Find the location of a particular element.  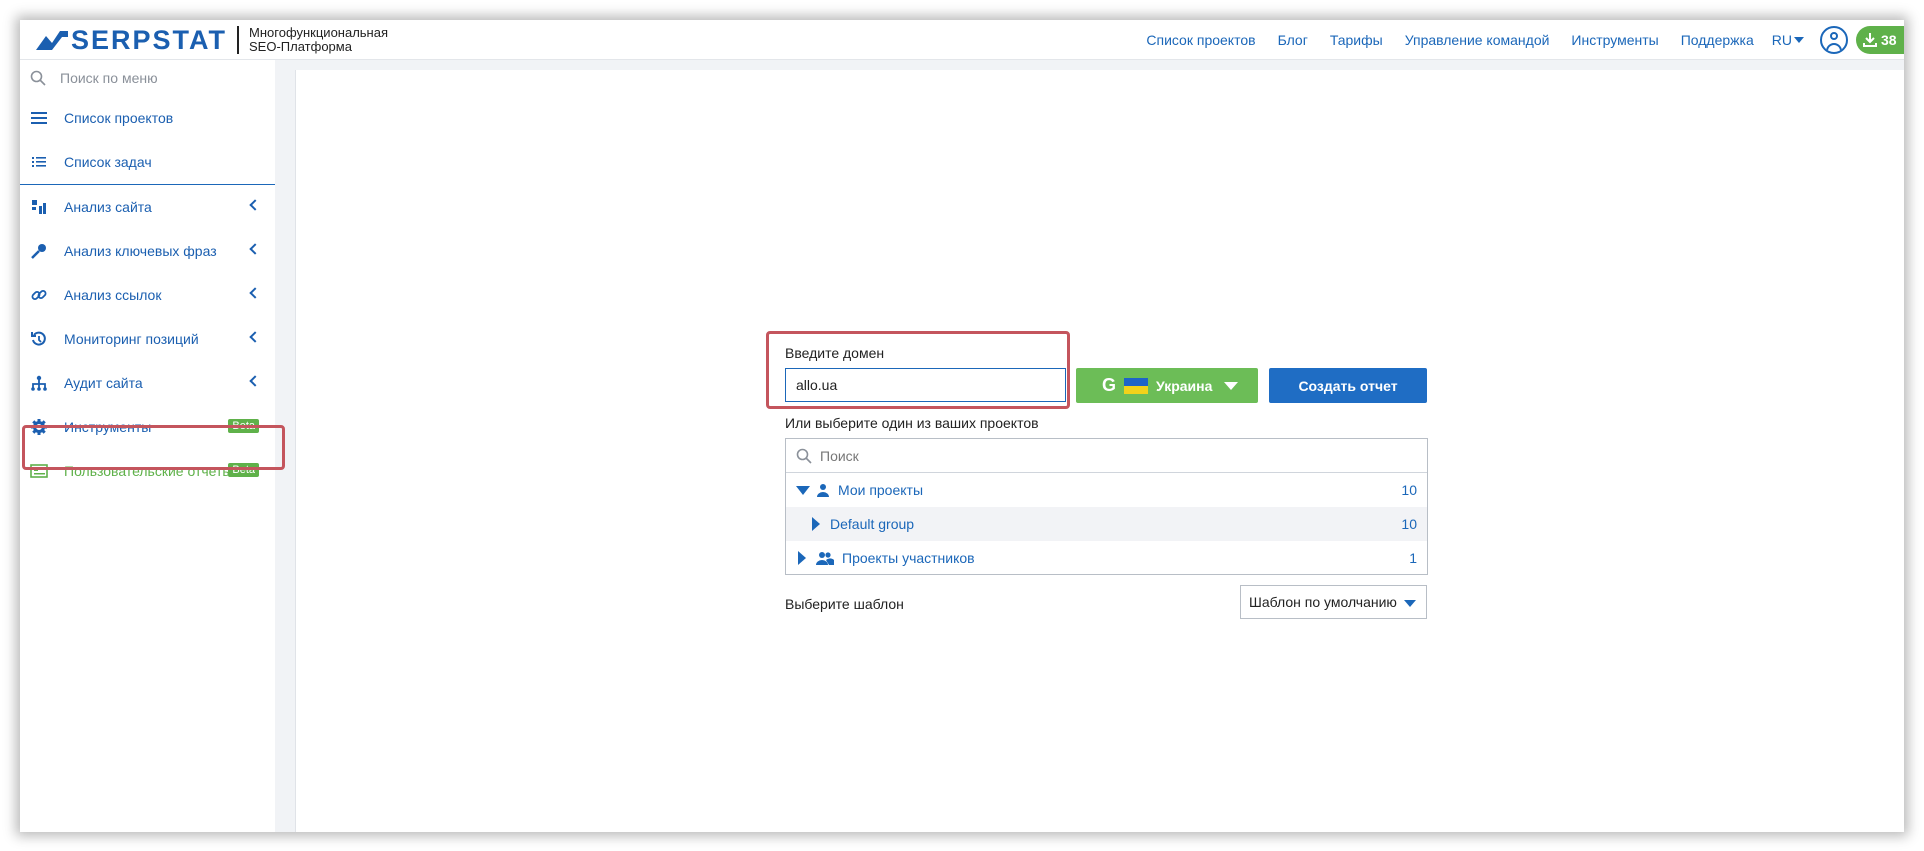

sidebar-item-site-analysis: Анализ сайта is located at coordinates (147, 207).